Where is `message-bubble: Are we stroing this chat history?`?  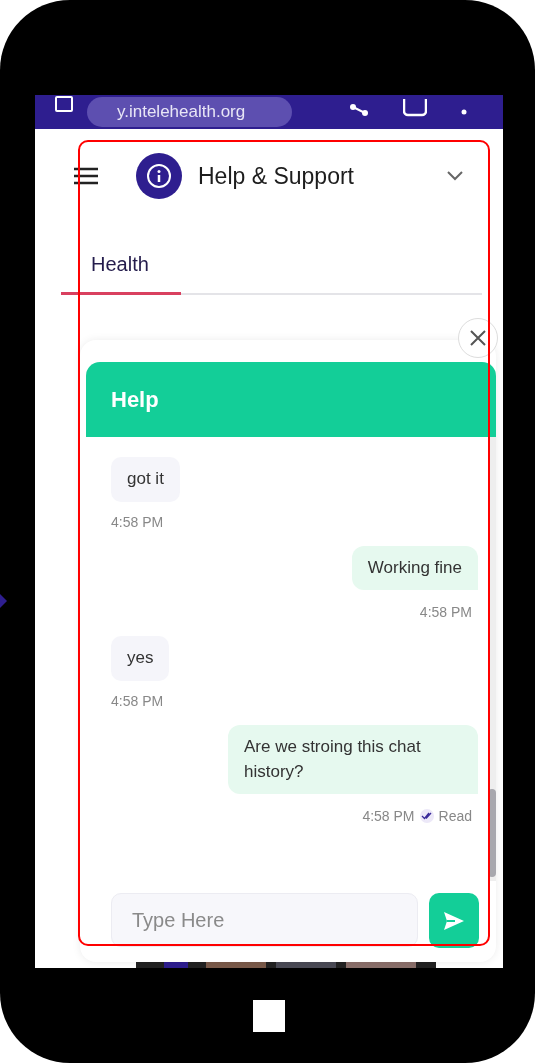
message-bubble: Are we stroing this chat history? is located at coordinates (353, 759).